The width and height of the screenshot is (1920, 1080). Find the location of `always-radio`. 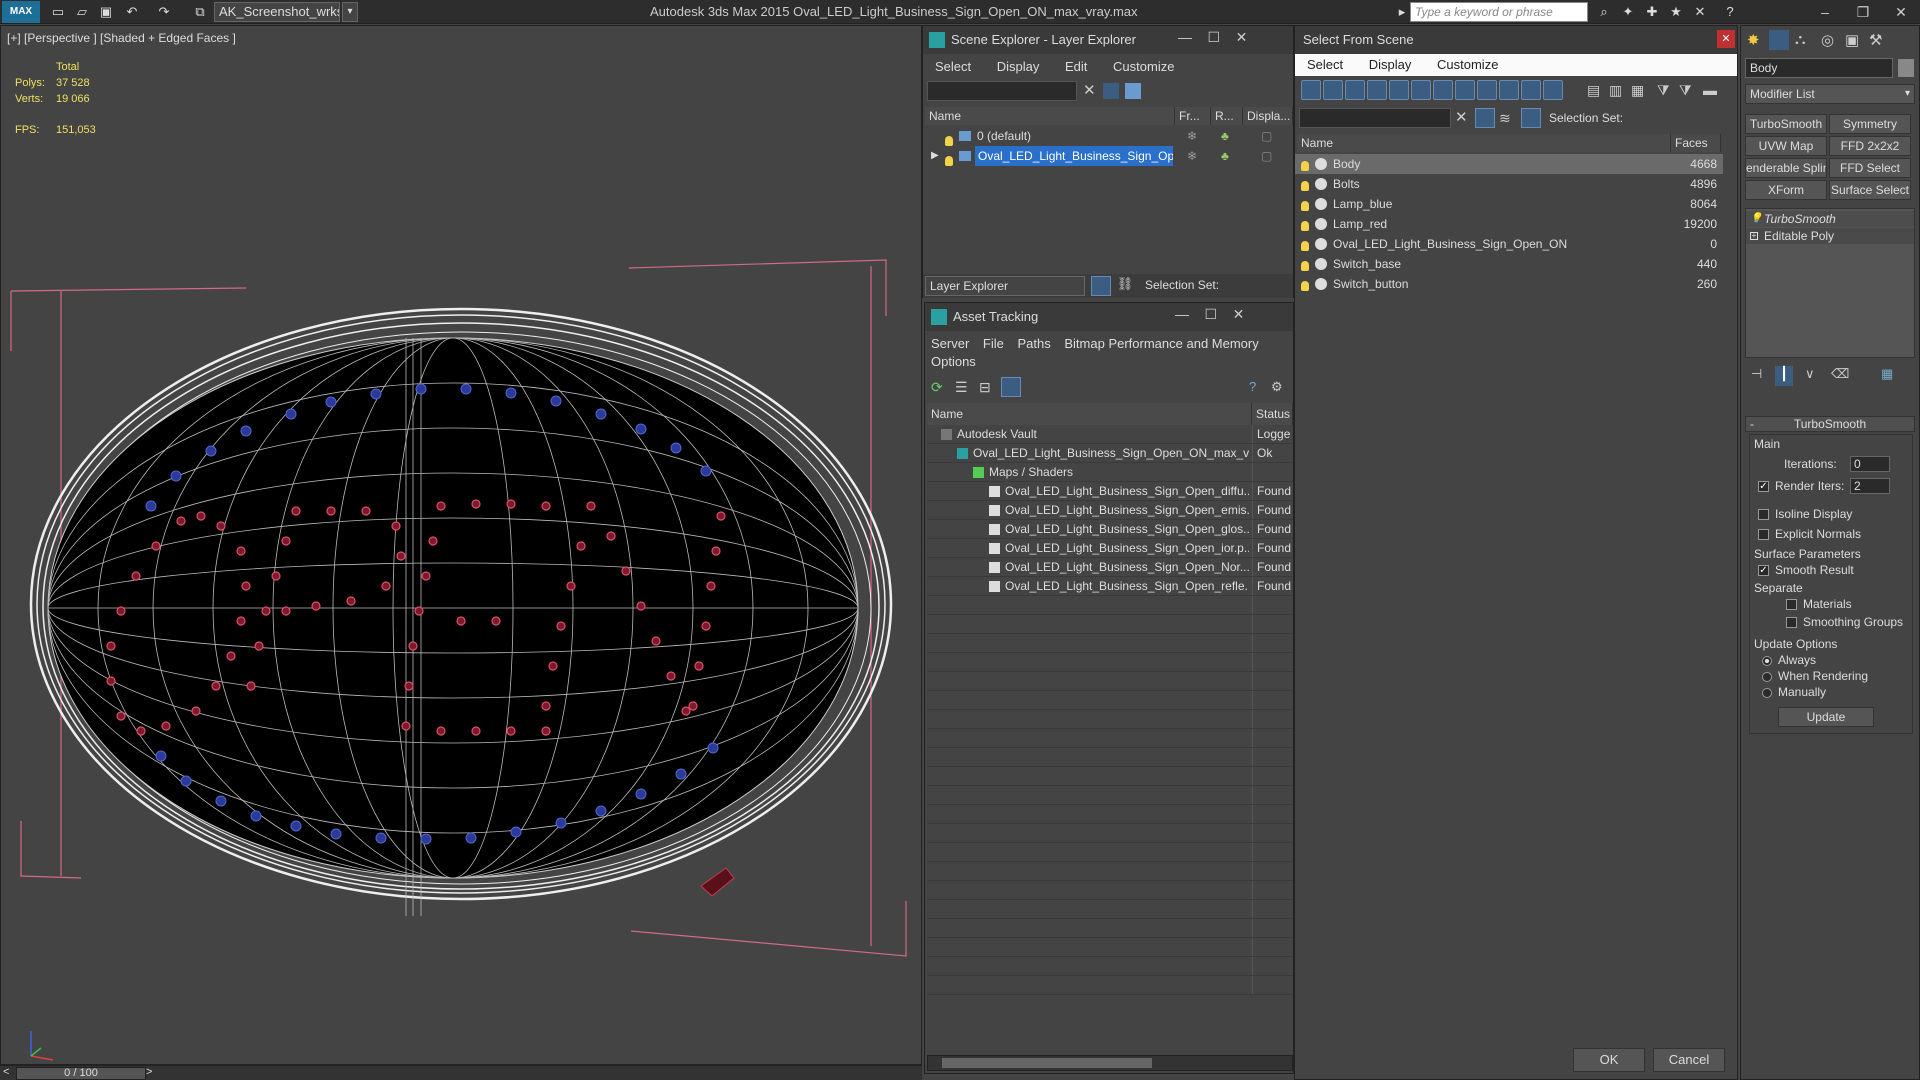

always-radio is located at coordinates (1767, 660).